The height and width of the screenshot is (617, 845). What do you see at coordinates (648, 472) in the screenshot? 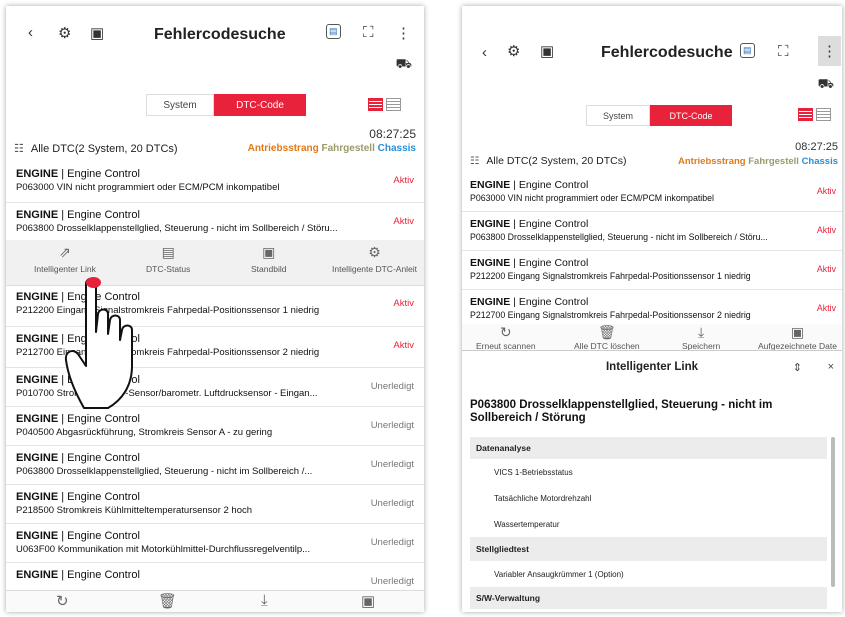
I see `panel-item: VICS 1-Betriebsstatus` at bounding box center [648, 472].